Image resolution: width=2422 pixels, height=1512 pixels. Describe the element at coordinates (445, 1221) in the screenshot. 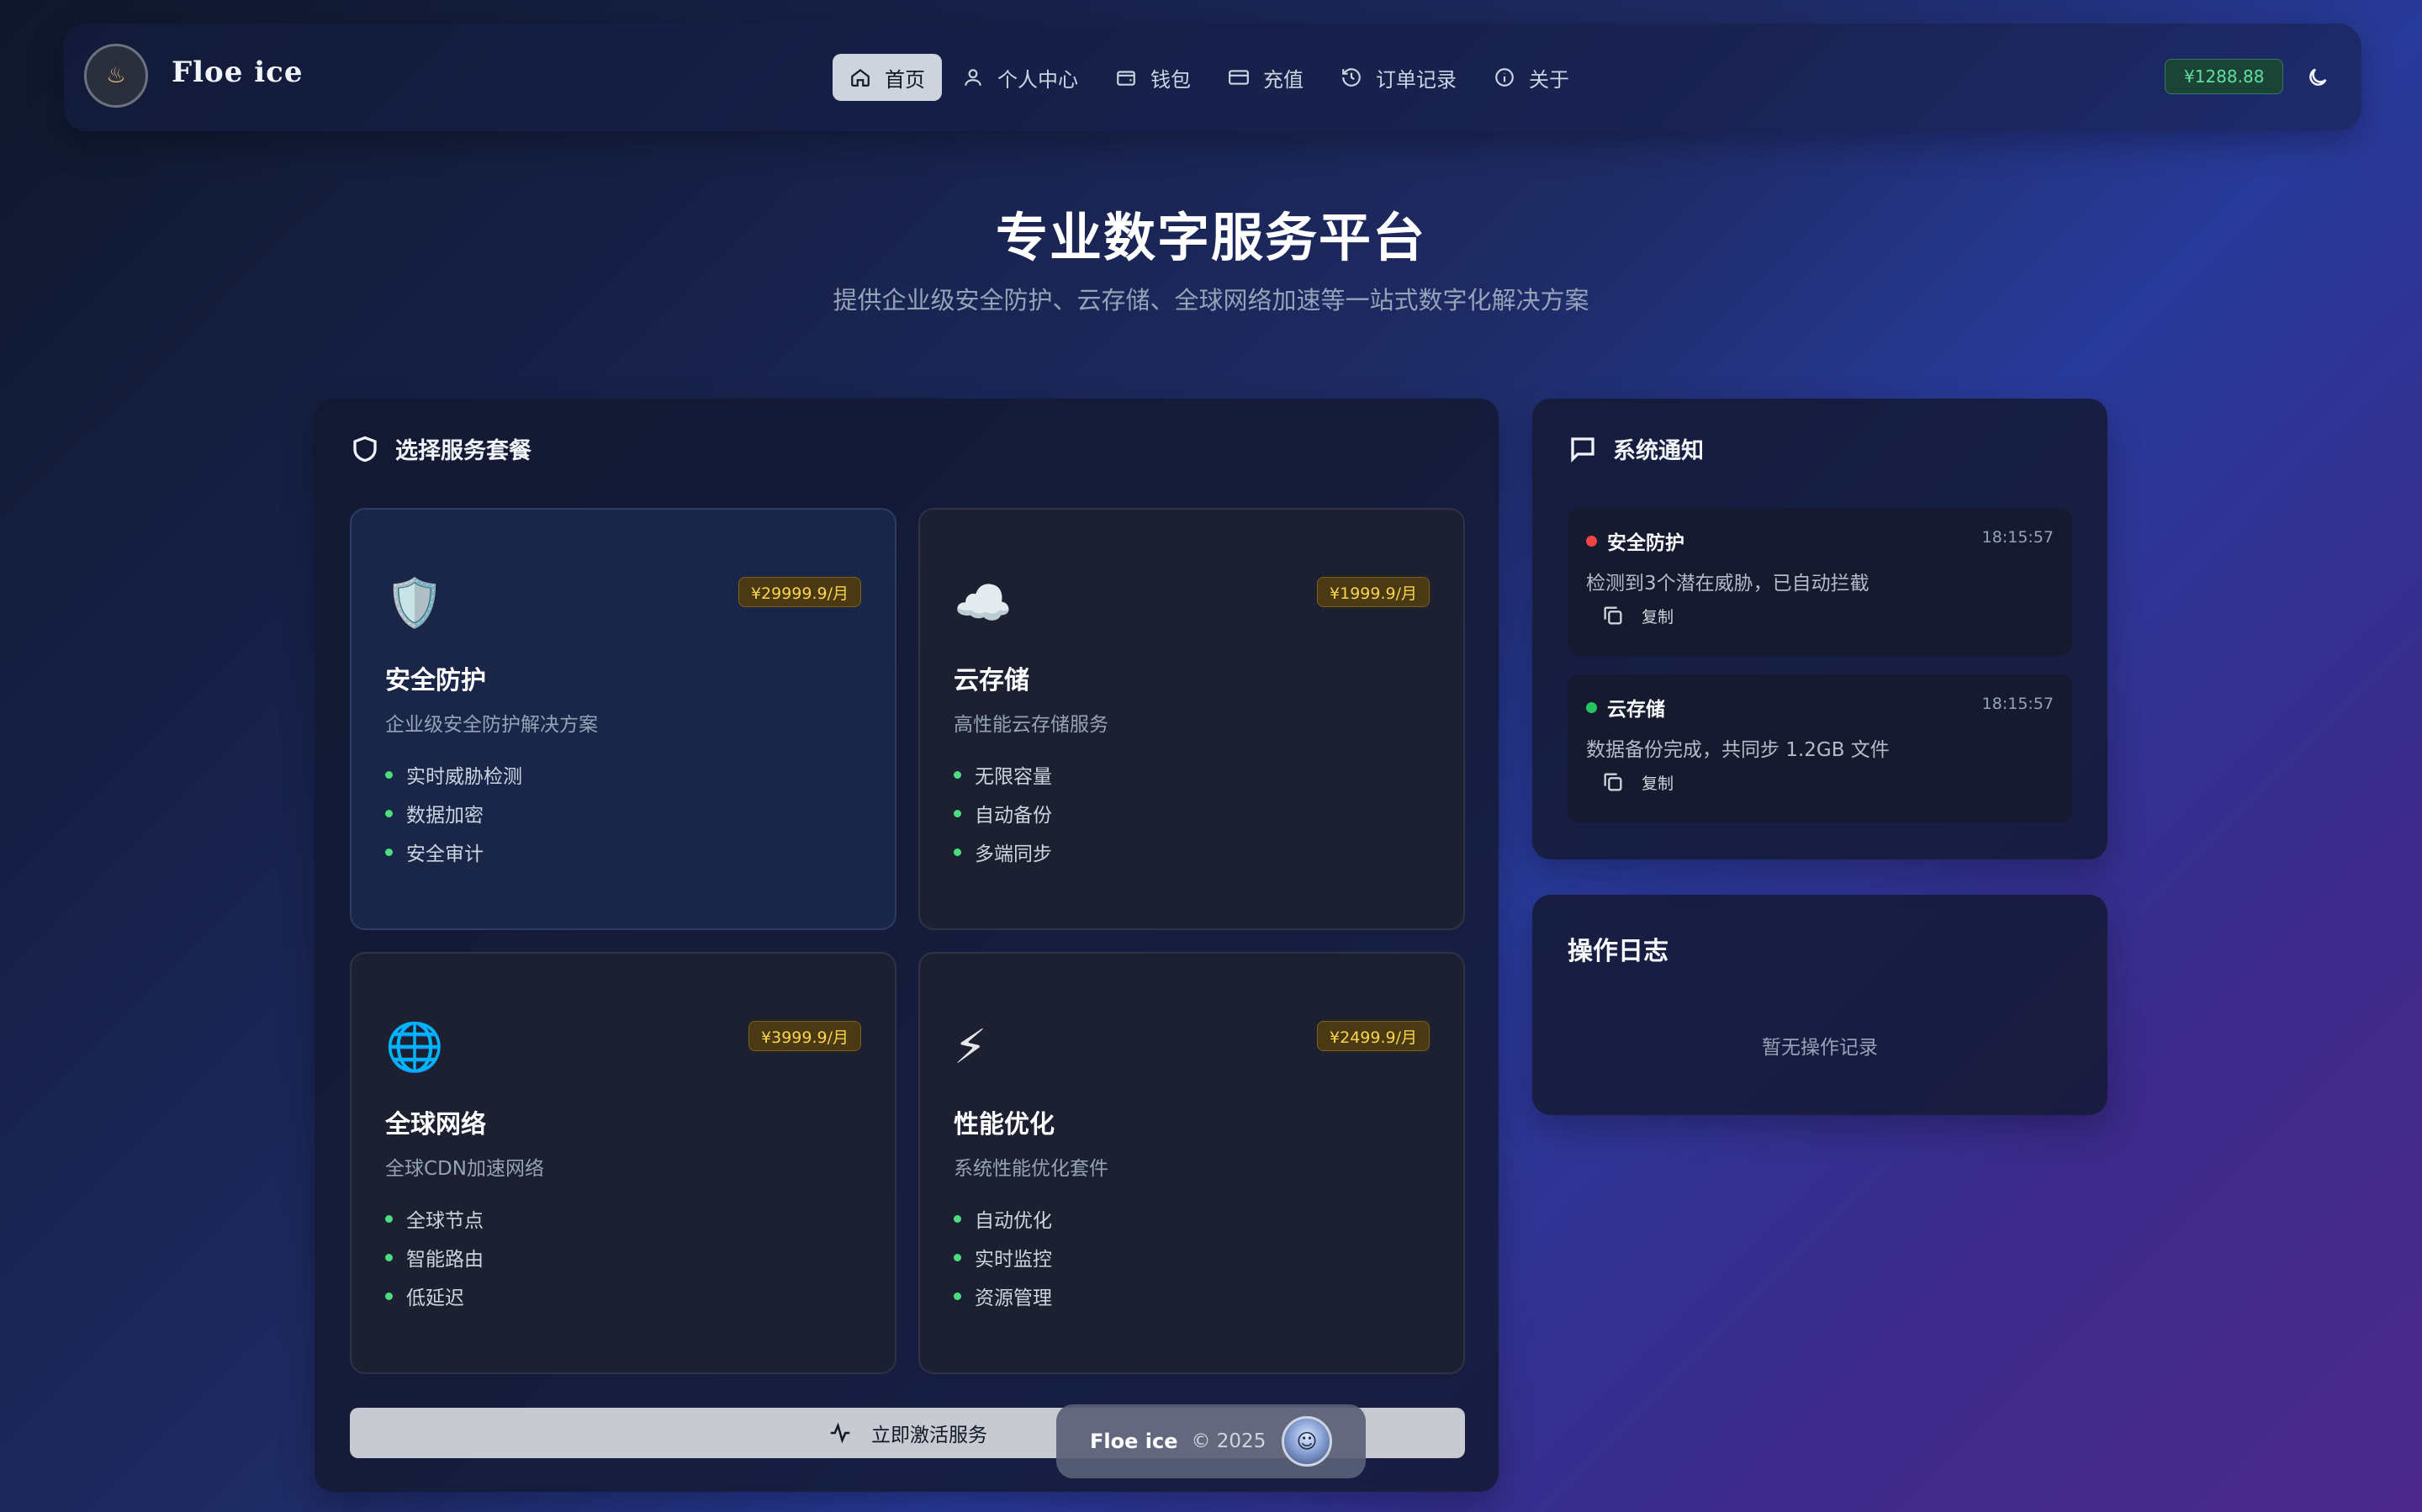

I see `feature-label: 全球节点` at that location.